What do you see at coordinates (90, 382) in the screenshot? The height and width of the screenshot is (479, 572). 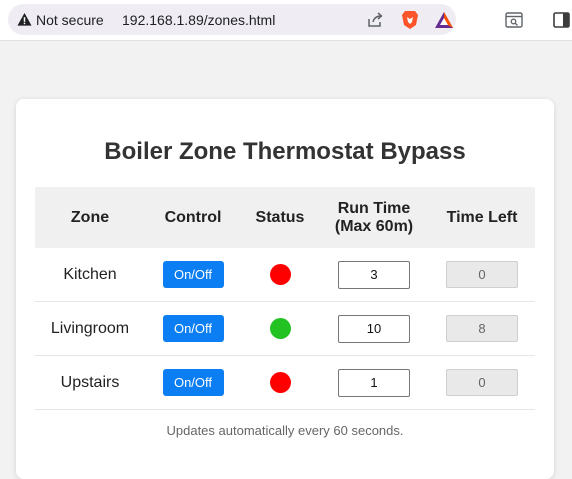 I see `zone-name: Upstairs` at bounding box center [90, 382].